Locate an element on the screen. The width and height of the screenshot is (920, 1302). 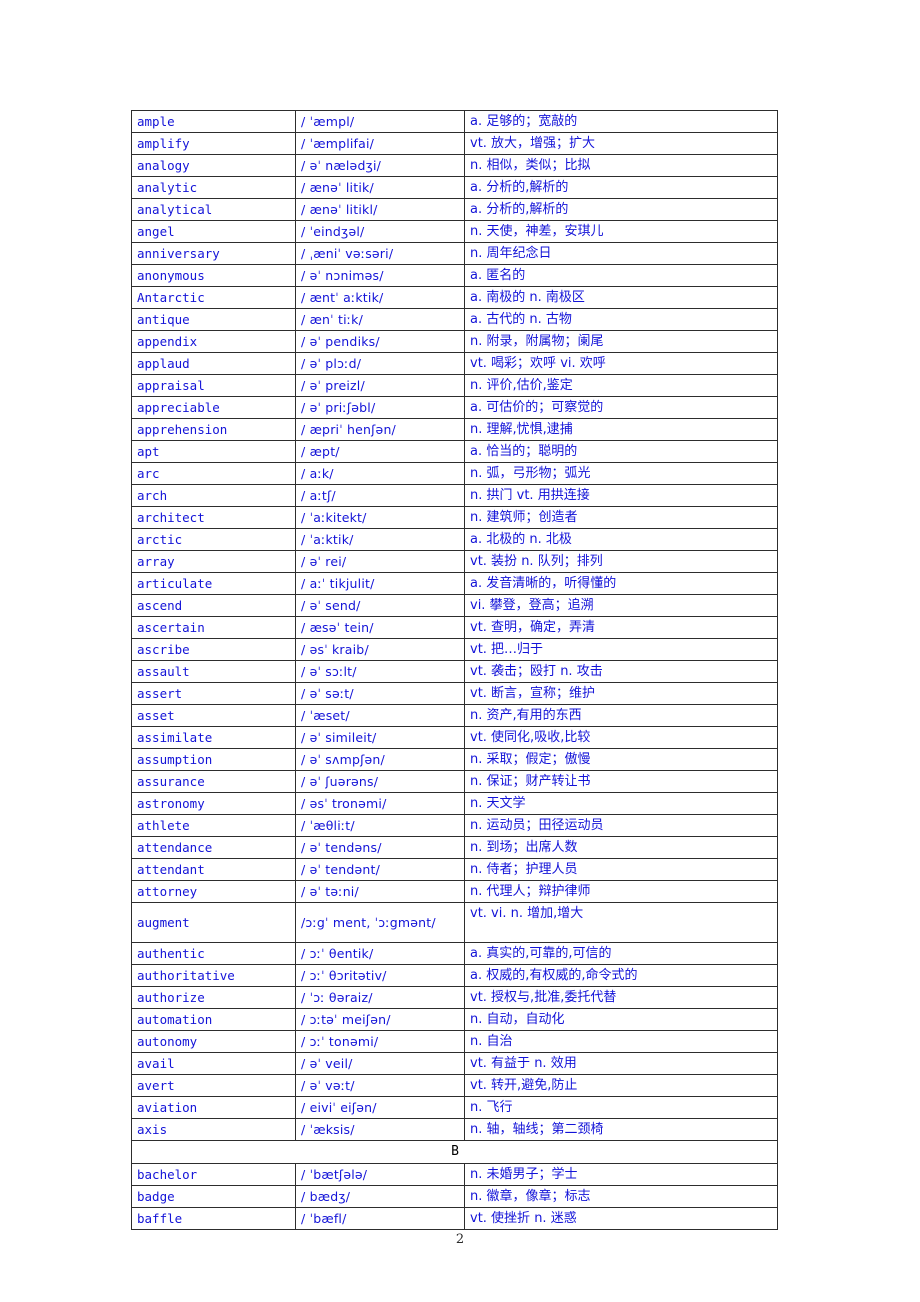
table-row: aviation / eiviˈ eiʃən/n. 飞行 is located at coordinates (454, 1107).